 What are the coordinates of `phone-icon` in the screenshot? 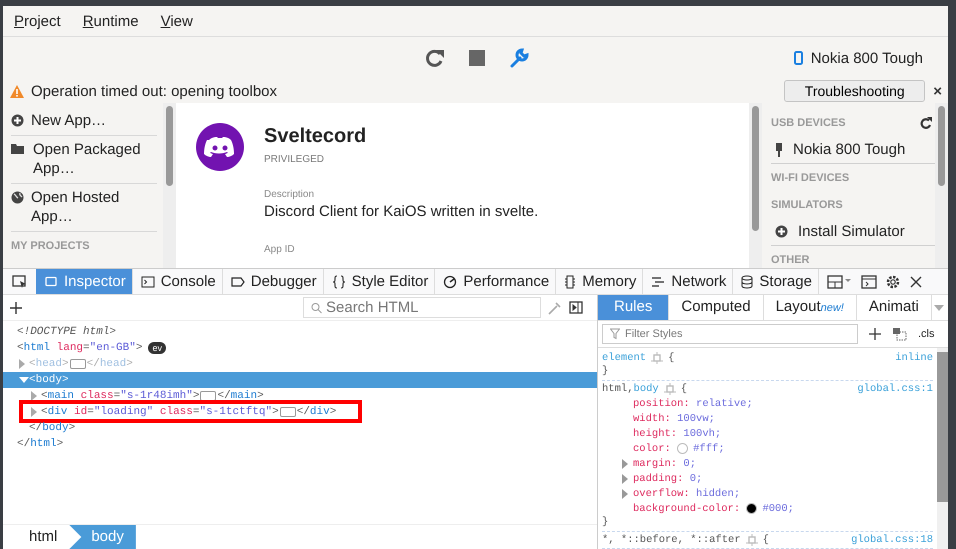 It's located at (798, 58).